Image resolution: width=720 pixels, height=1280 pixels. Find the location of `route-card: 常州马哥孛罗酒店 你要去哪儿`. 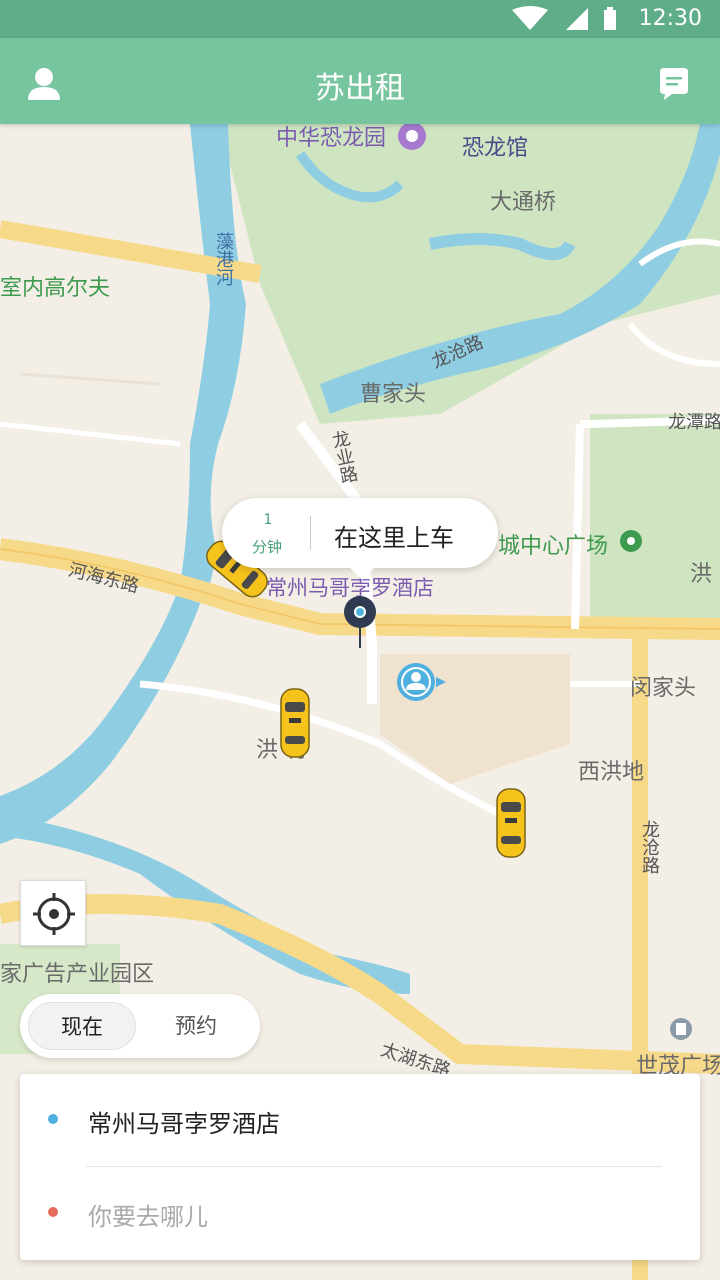

route-card: 常州马哥孛罗酒店 你要去哪儿 is located at coordinates (360, 1167).